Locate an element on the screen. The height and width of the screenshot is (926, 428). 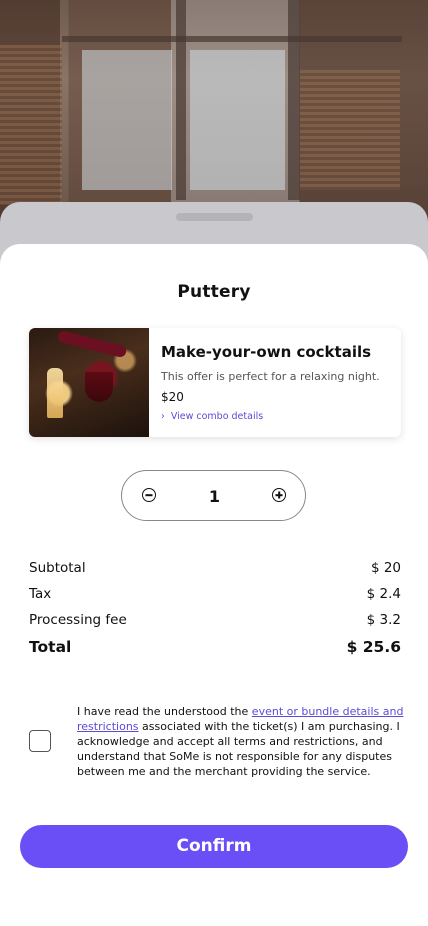
tax-label: Tax is located at coordinates (40, 594).